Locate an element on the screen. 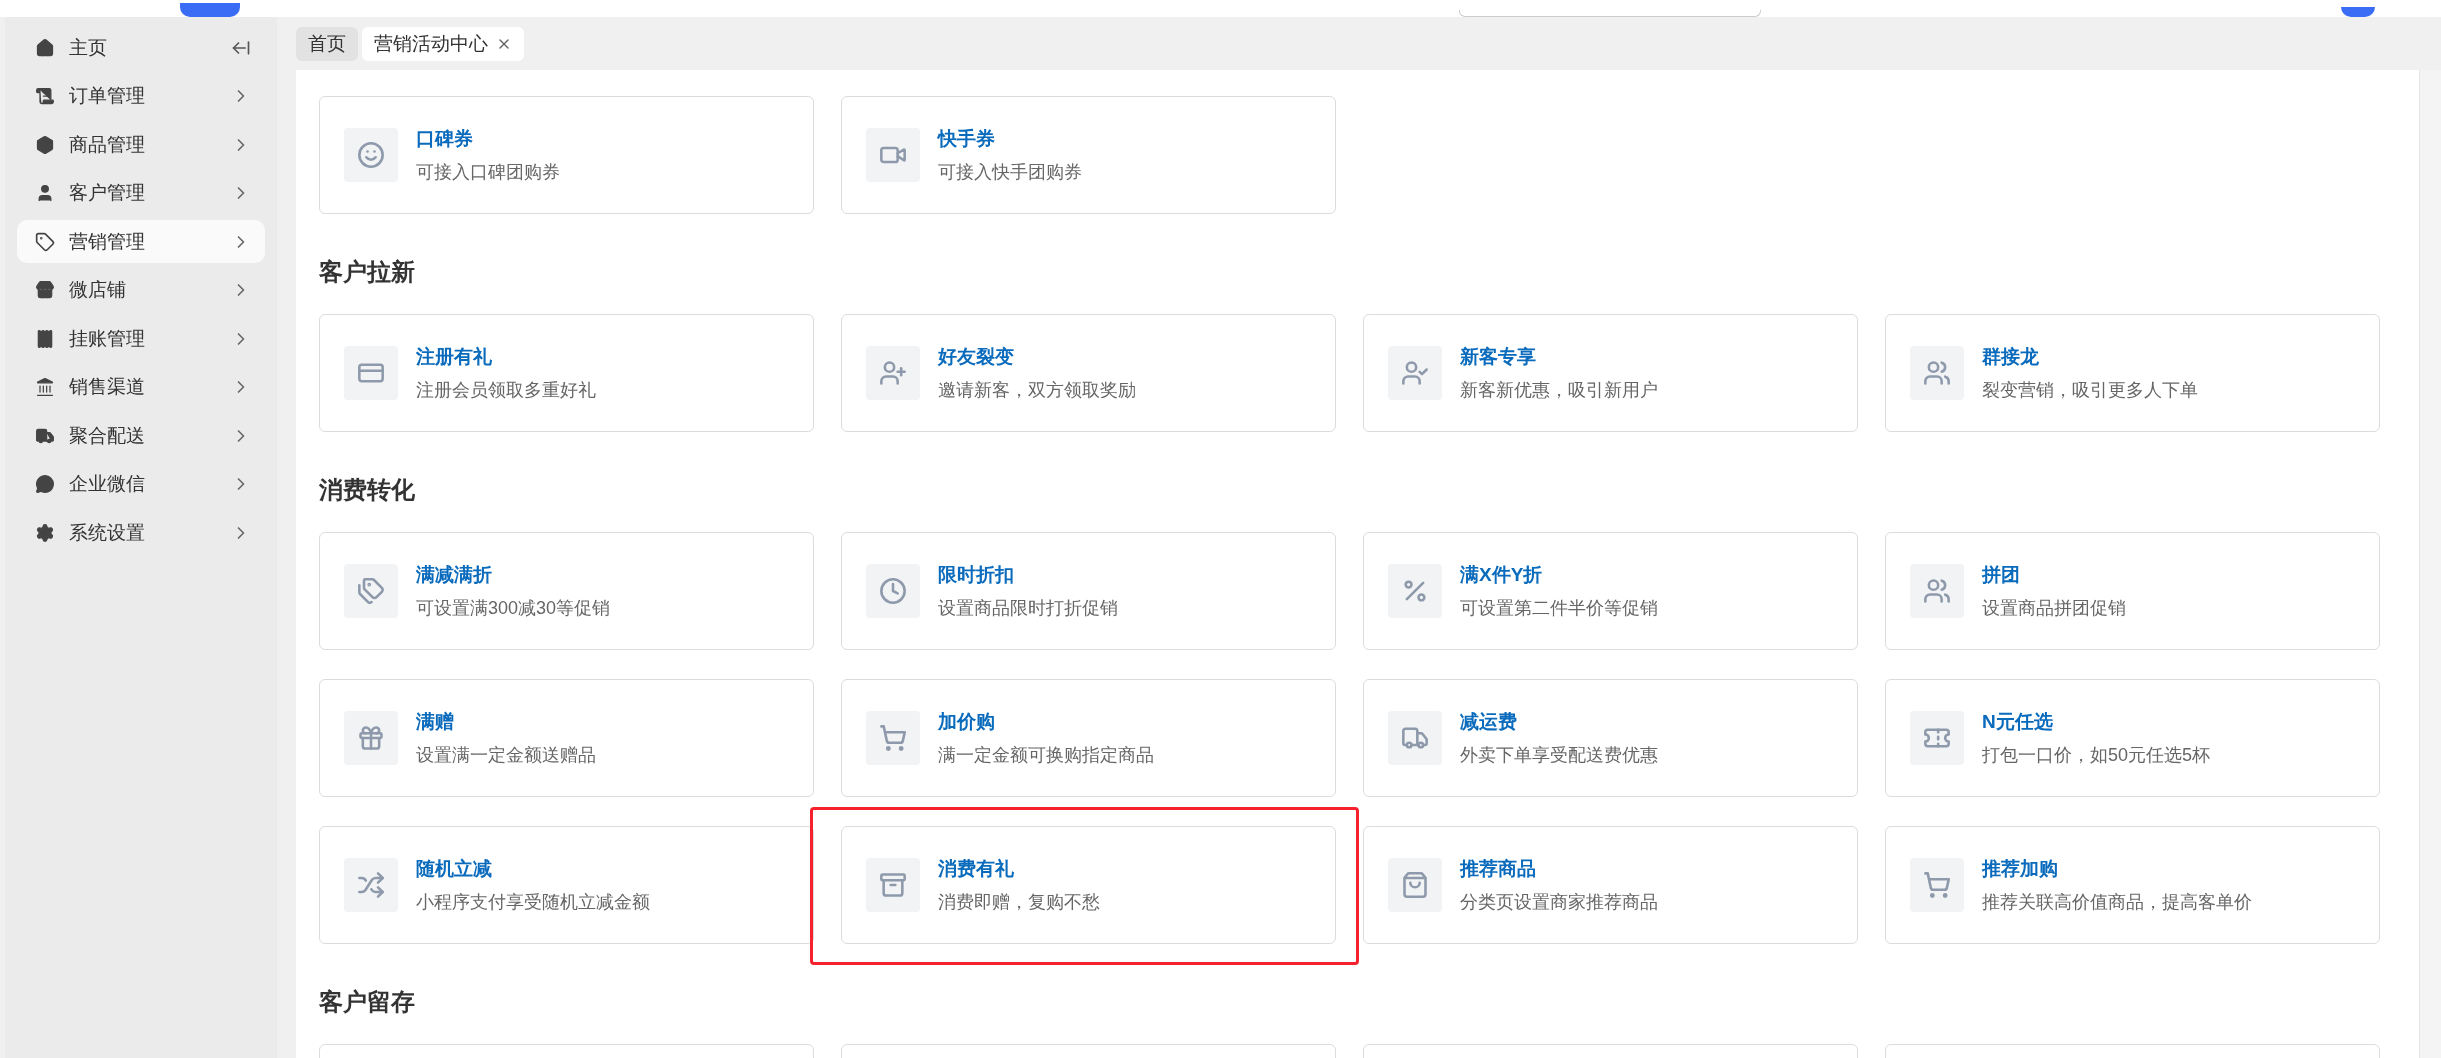 The height and width of the screenshot is (1058, 2441). sidebar-item: 客户管理 is located at coordinates (141, 193).